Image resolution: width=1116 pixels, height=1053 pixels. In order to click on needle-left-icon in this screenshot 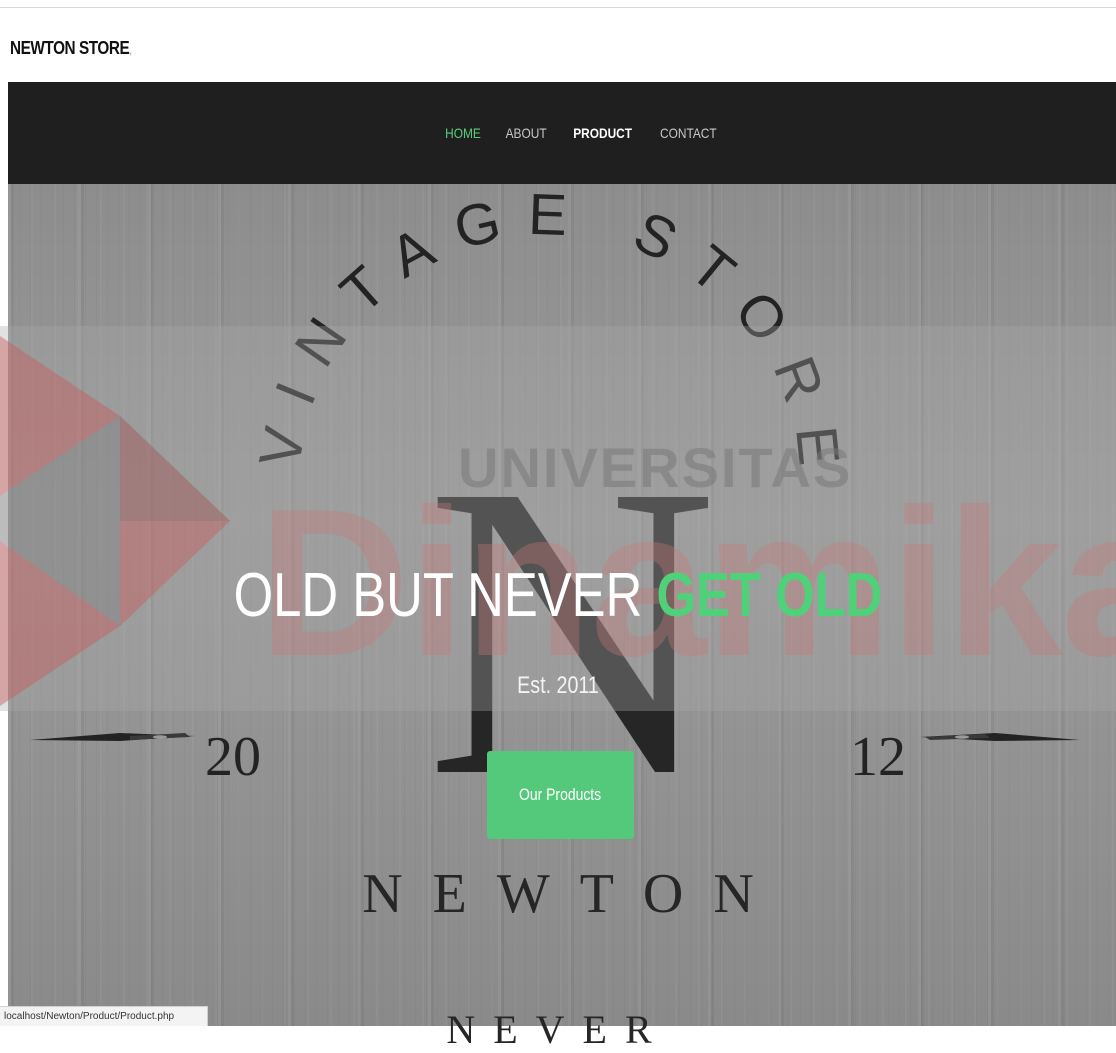, I will do `click(112, 737)`.